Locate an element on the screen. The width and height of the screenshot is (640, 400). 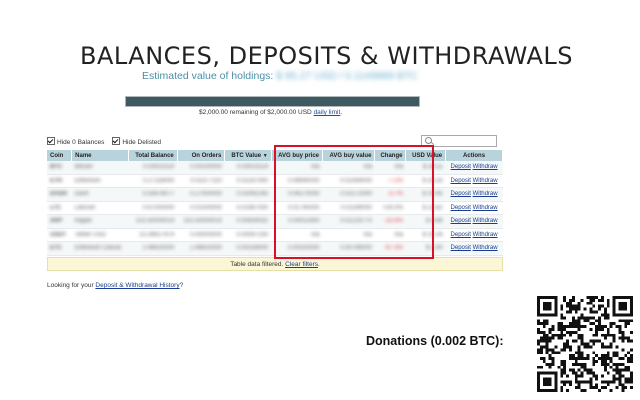
cell-avg-buy-price-value: 0.00320000 is located at coordinates (303, 248).